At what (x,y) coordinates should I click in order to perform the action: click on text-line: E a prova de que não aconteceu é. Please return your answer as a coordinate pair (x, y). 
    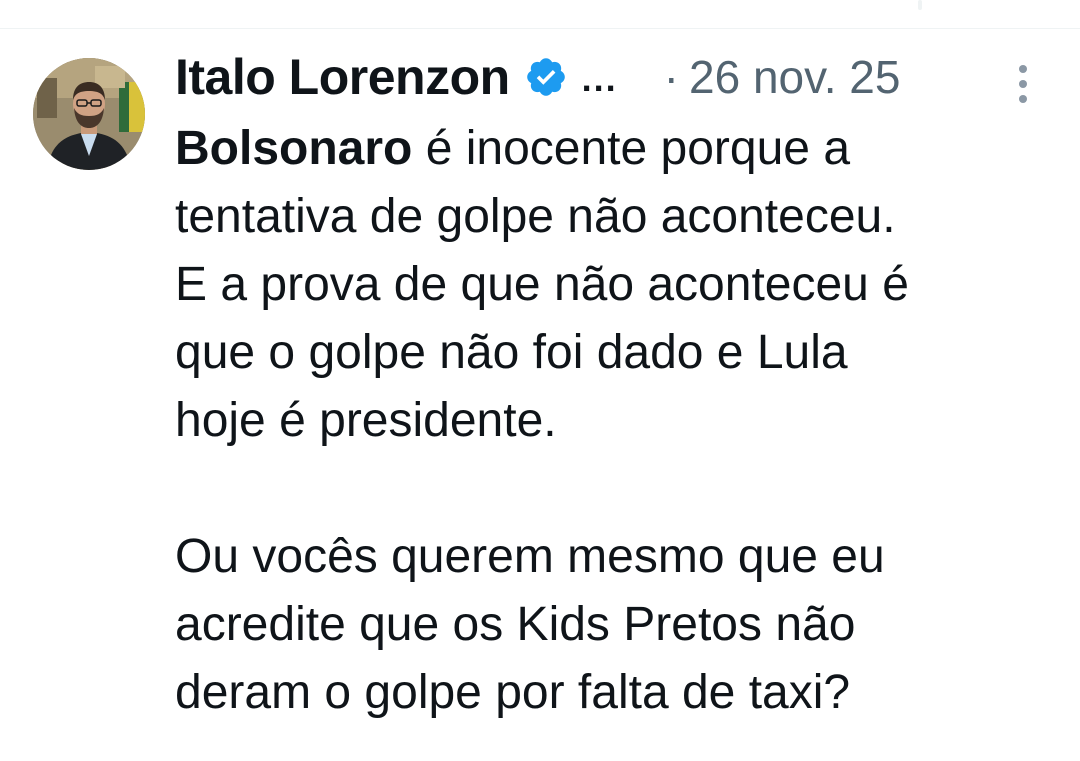
    Looking at the image, I should click on (542, 284).